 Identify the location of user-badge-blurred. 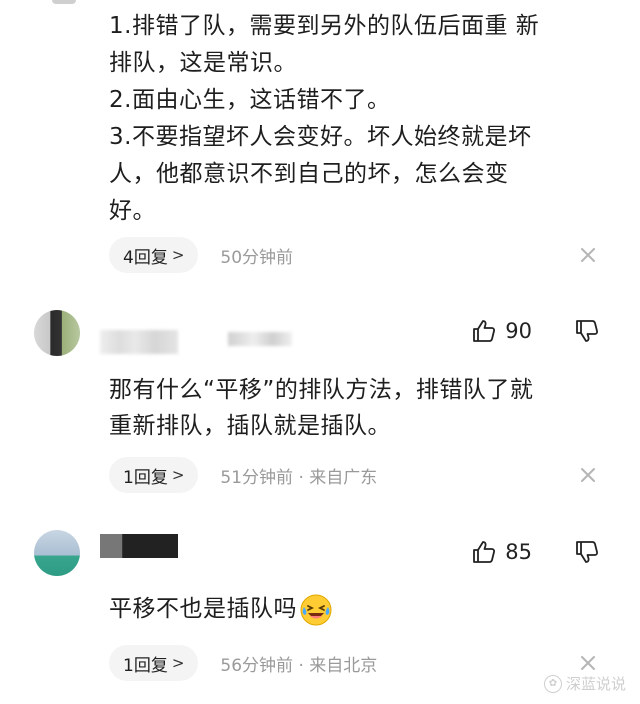
(260, 339).